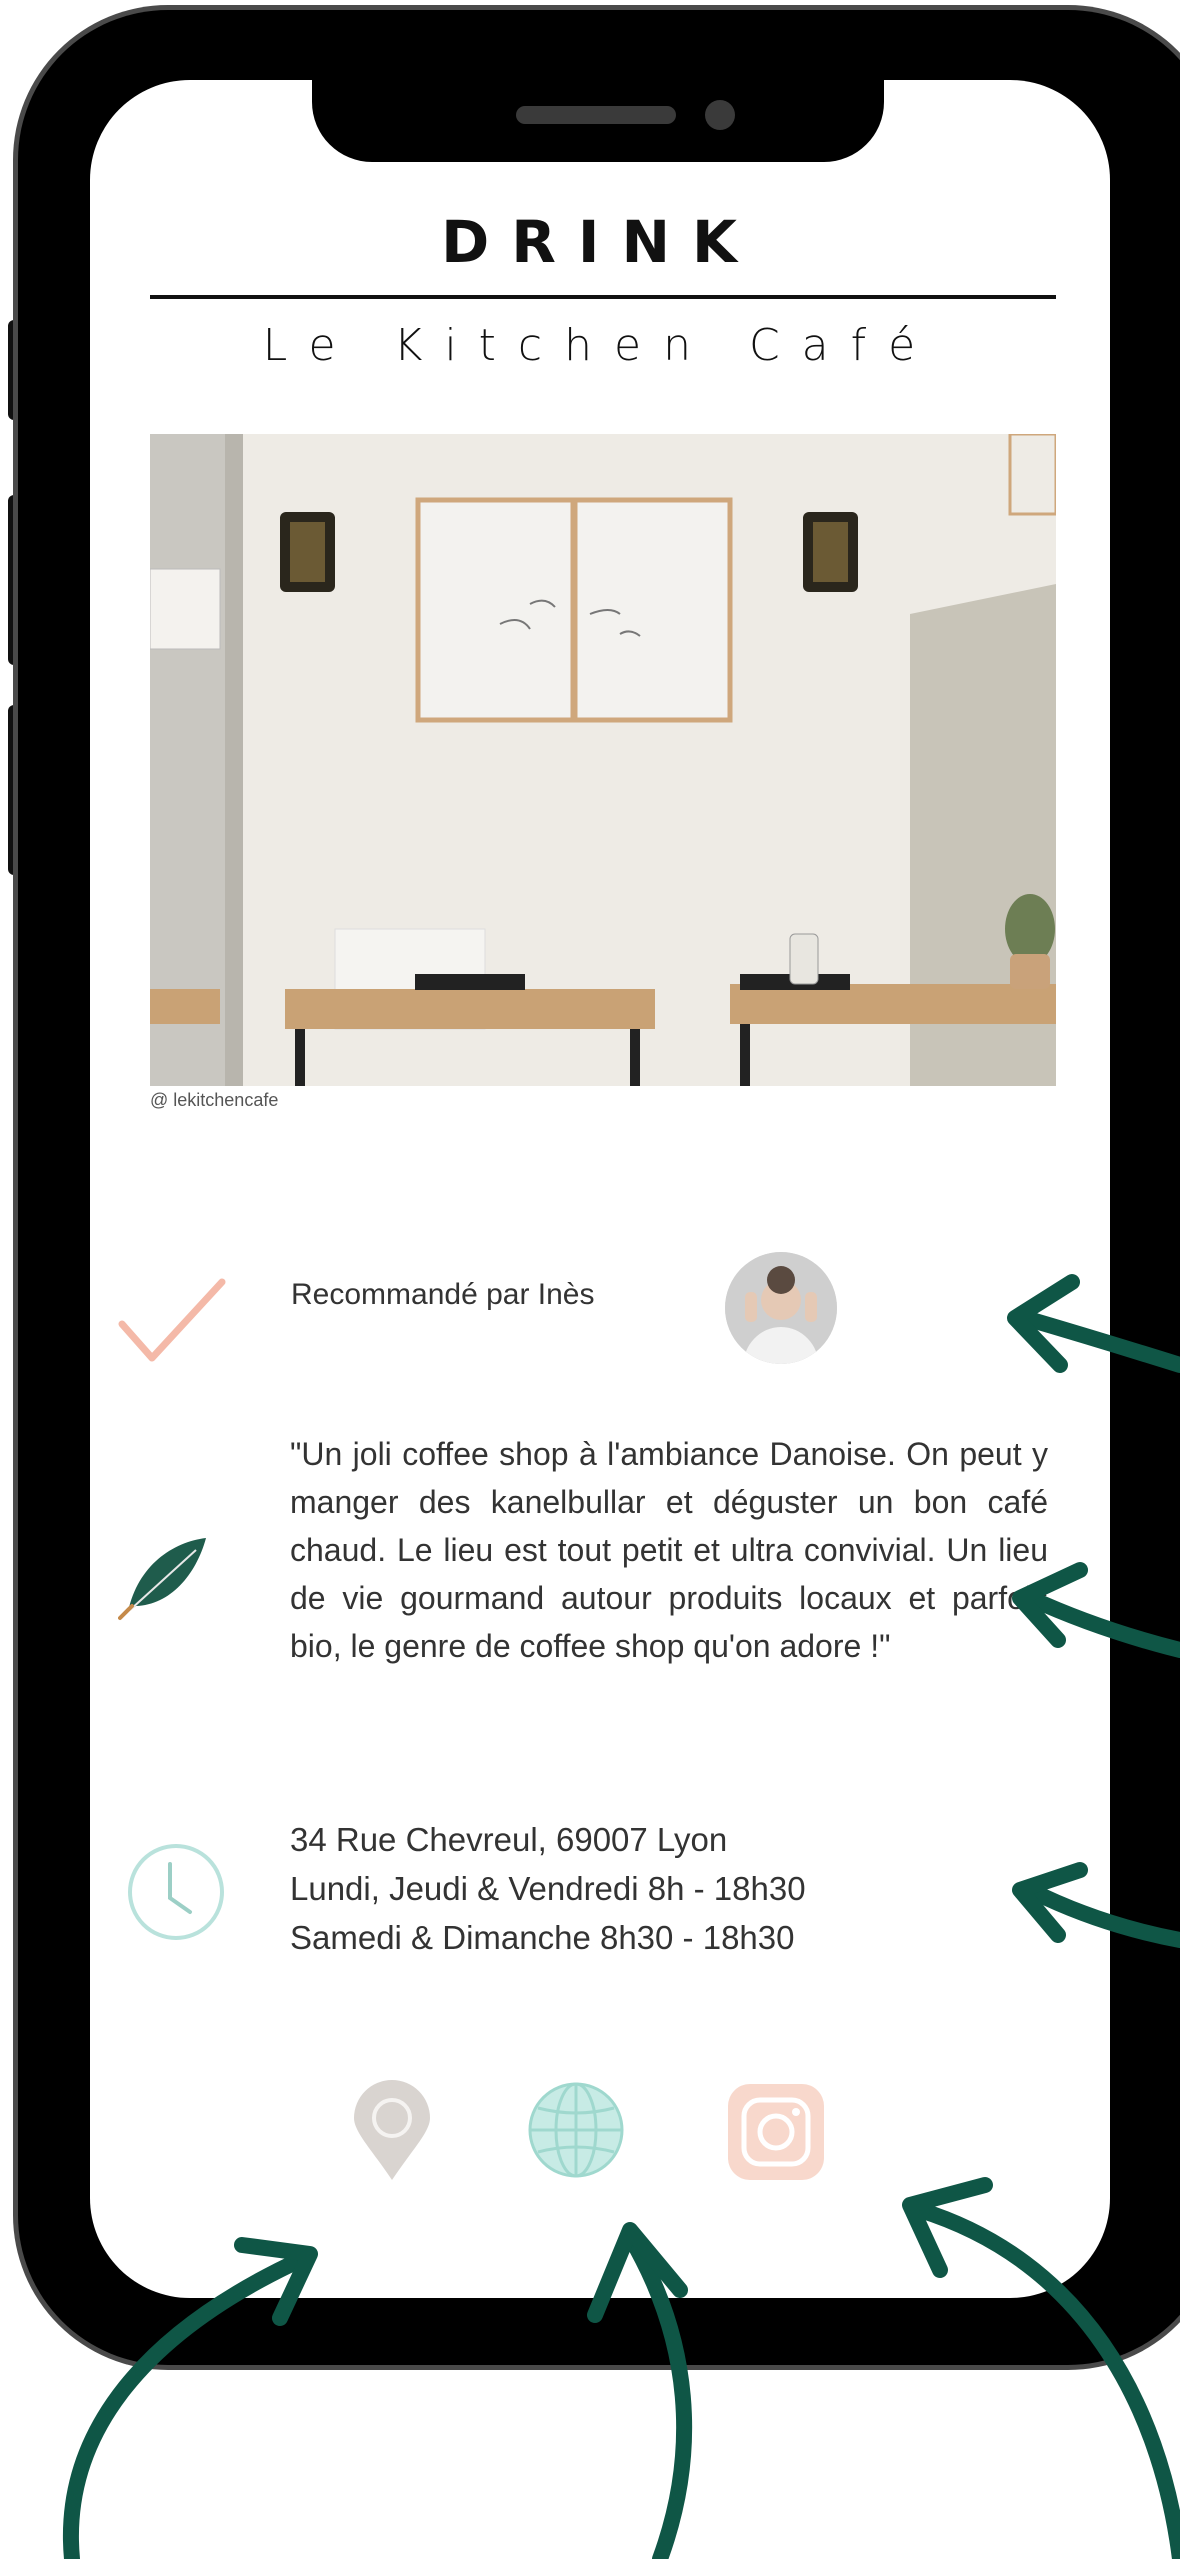  I want to click on leaf-icon, so click(164, 1578).